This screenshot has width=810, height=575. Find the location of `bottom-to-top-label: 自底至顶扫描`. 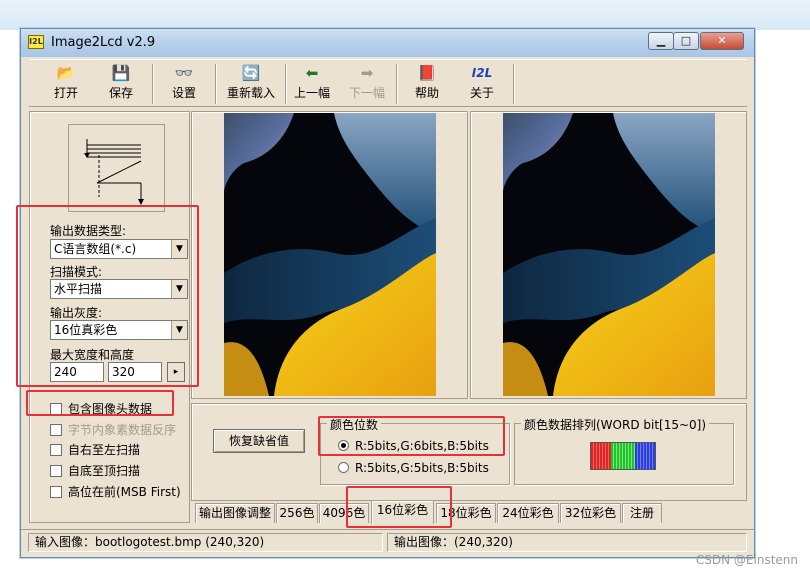

bottom-to-top-label: 自底至顶扫描 is located at coordinates (104, 471).